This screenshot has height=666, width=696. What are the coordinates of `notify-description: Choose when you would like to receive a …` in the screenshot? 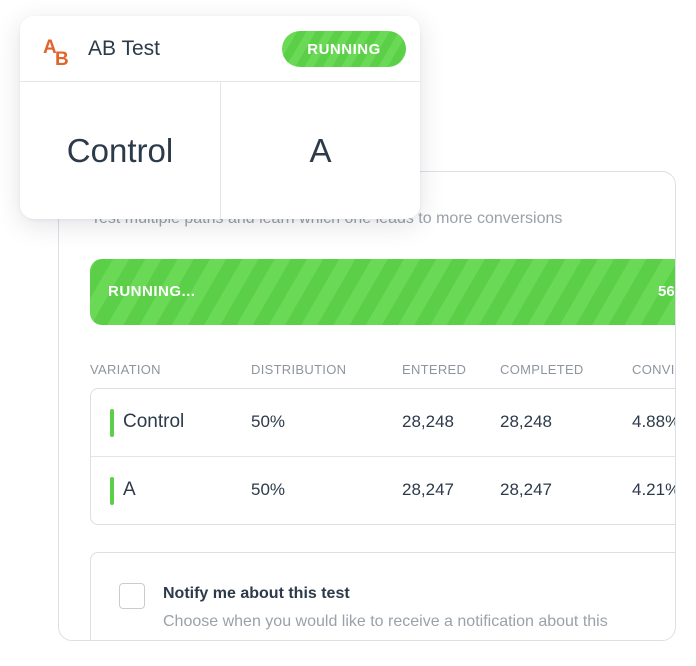 It's located at (385, 621).